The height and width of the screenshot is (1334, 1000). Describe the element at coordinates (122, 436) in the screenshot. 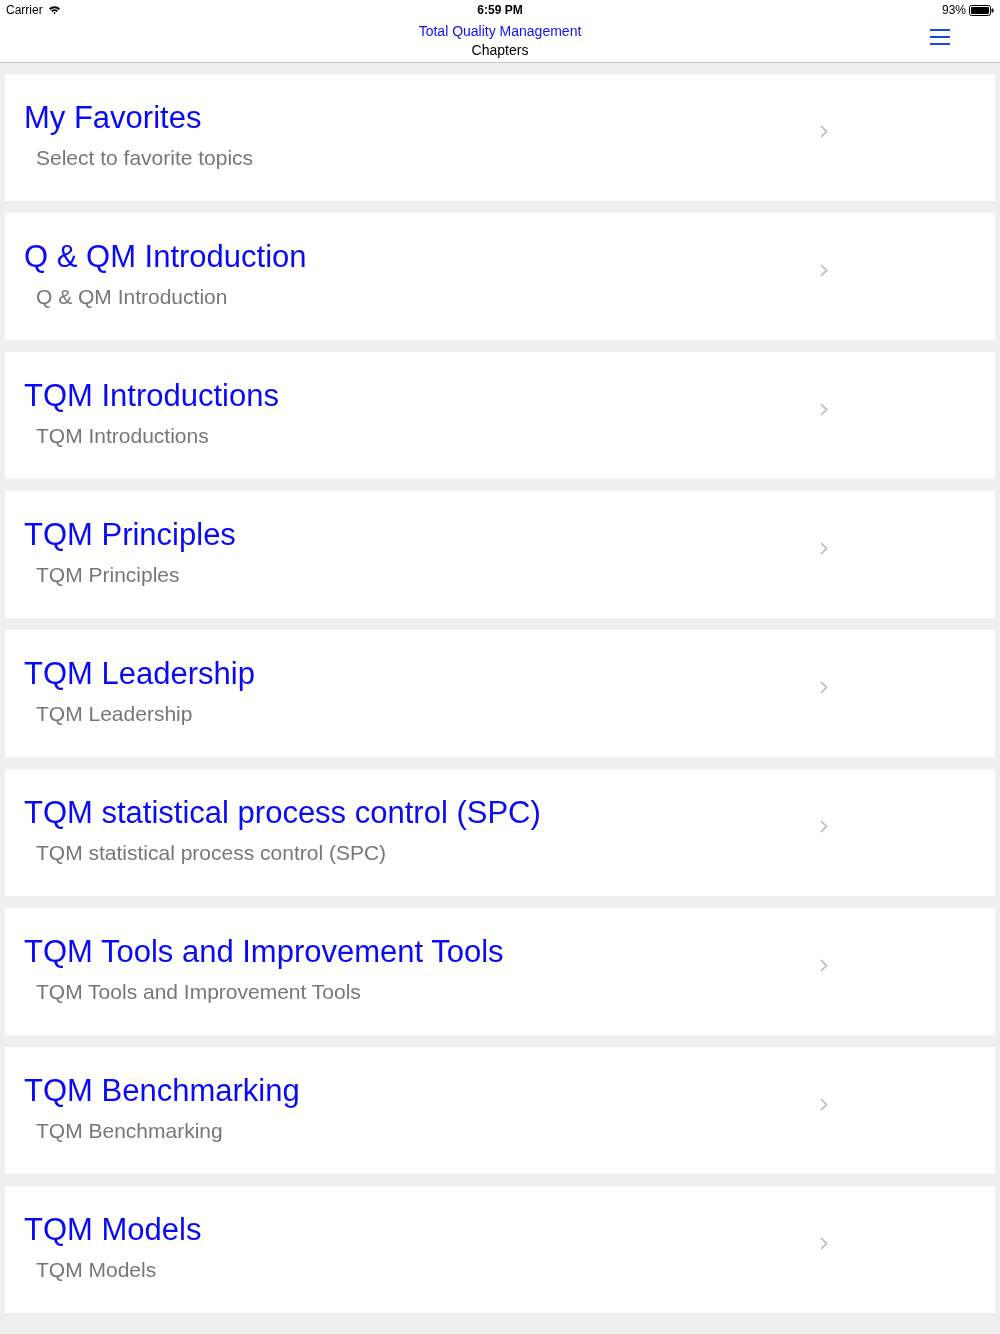

I see `chapter-subtitle: TQM Introductions` at that location.